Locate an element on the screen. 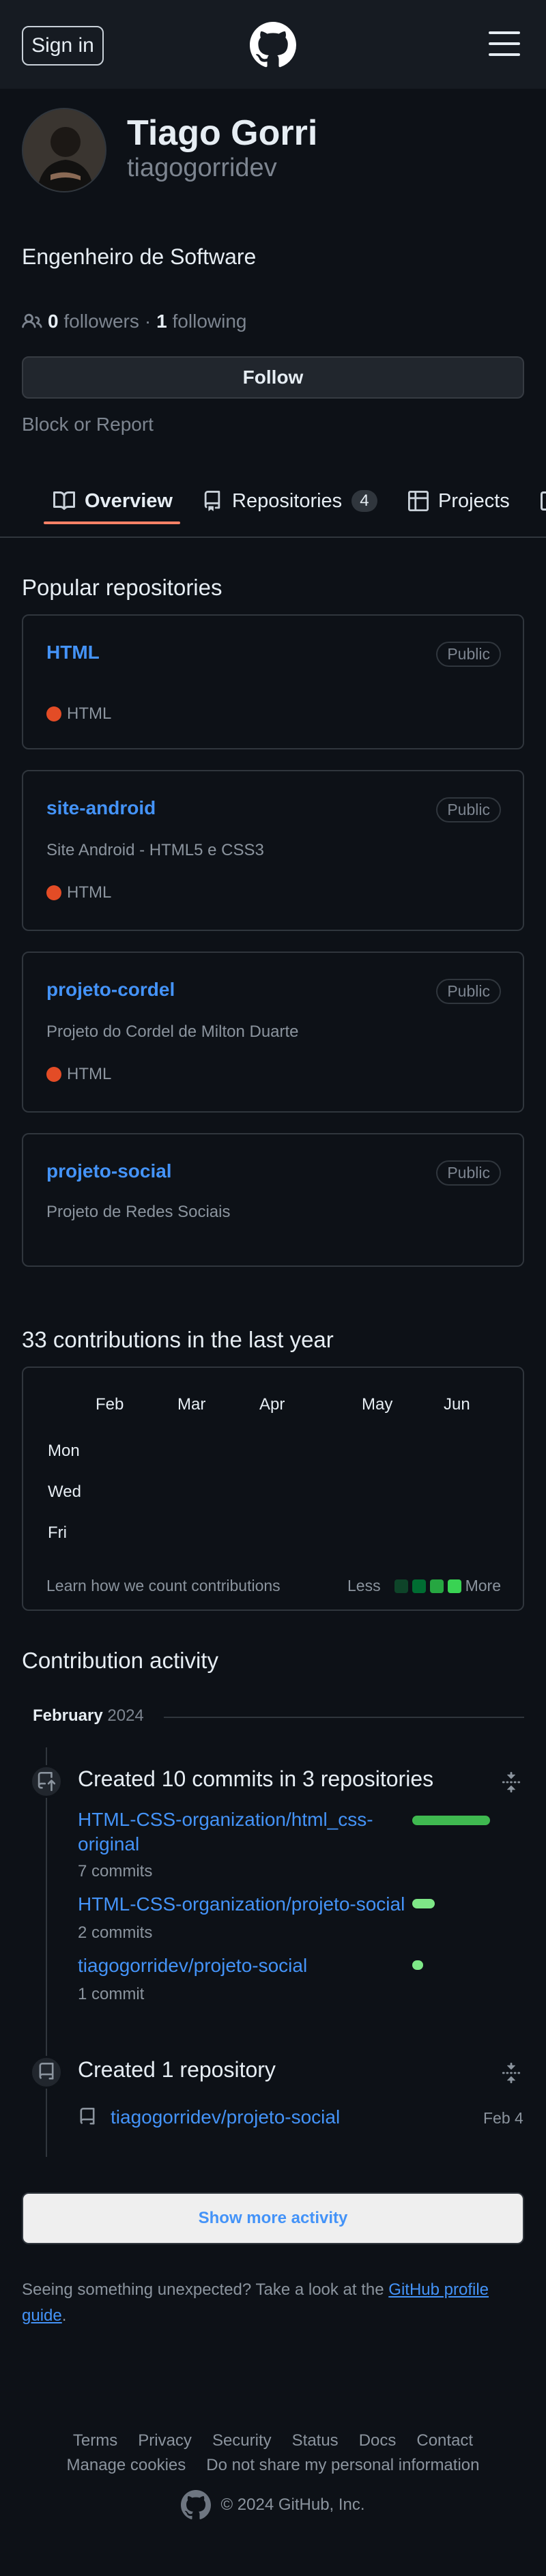  day-label: Wed is located at coordinates (64, 1492).